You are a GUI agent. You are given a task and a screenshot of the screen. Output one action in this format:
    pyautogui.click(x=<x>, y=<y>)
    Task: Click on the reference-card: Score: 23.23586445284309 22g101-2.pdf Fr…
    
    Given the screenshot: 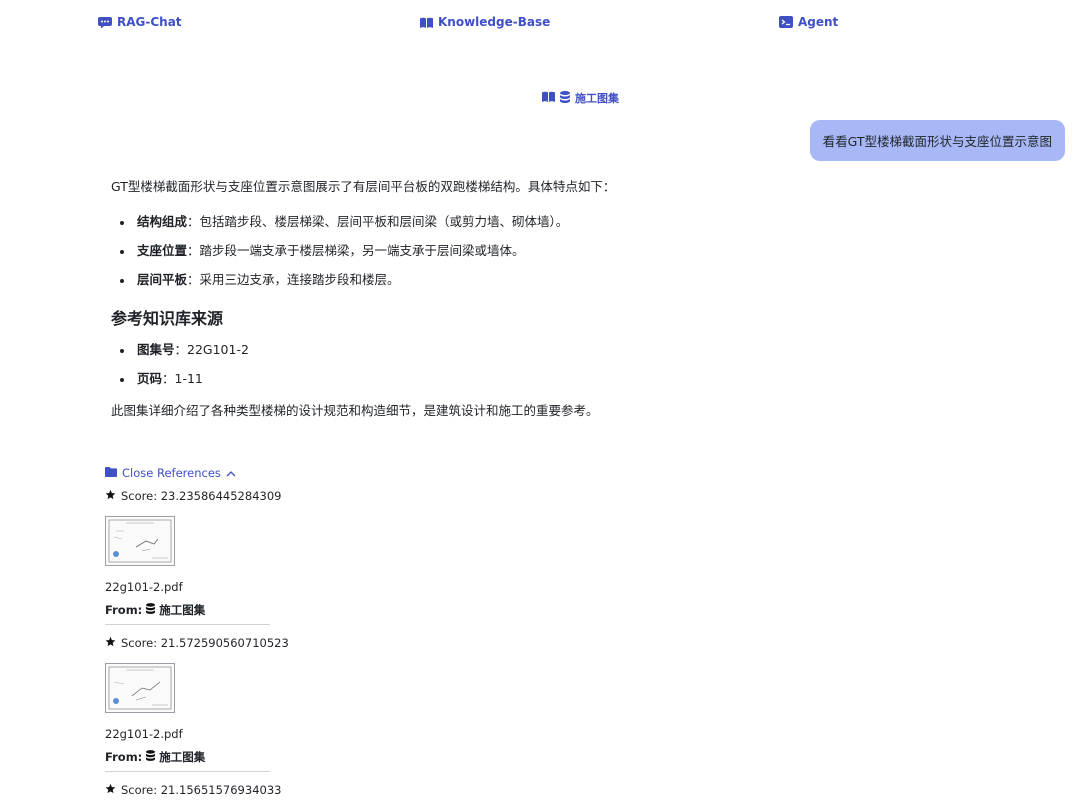 What is the action you would take?
    pyautogui.click(x=193, y=556)
    